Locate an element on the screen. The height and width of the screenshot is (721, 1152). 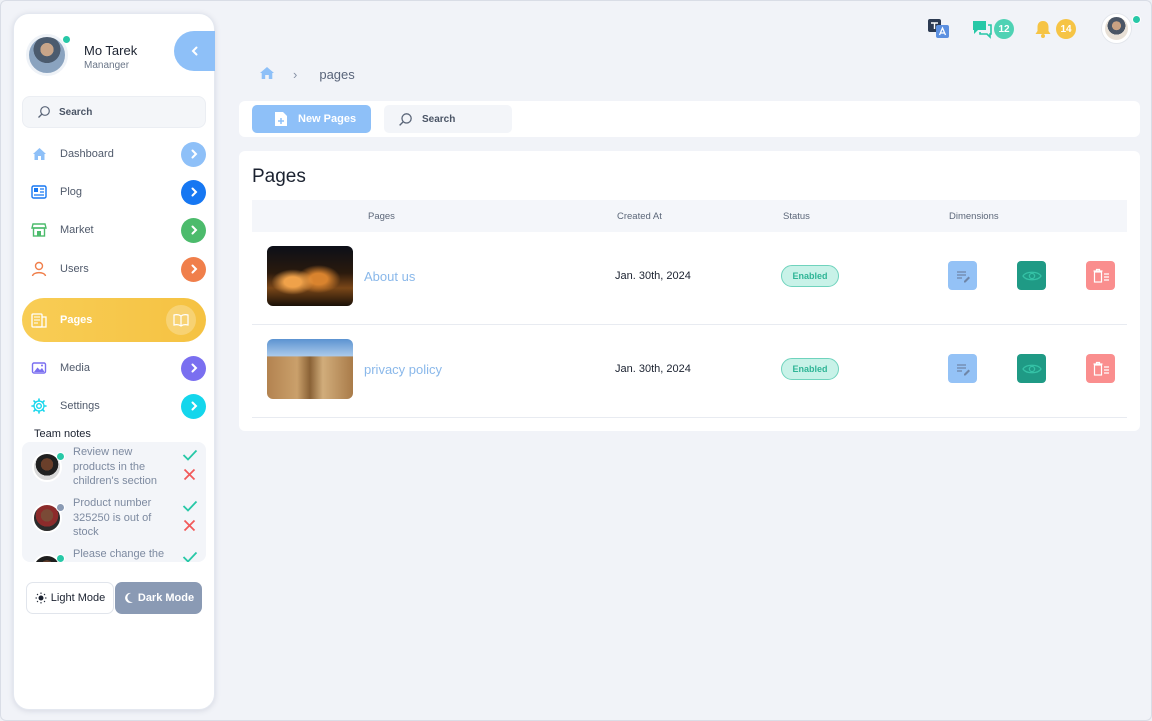
translate-icon is located at coordinates (938, 28).